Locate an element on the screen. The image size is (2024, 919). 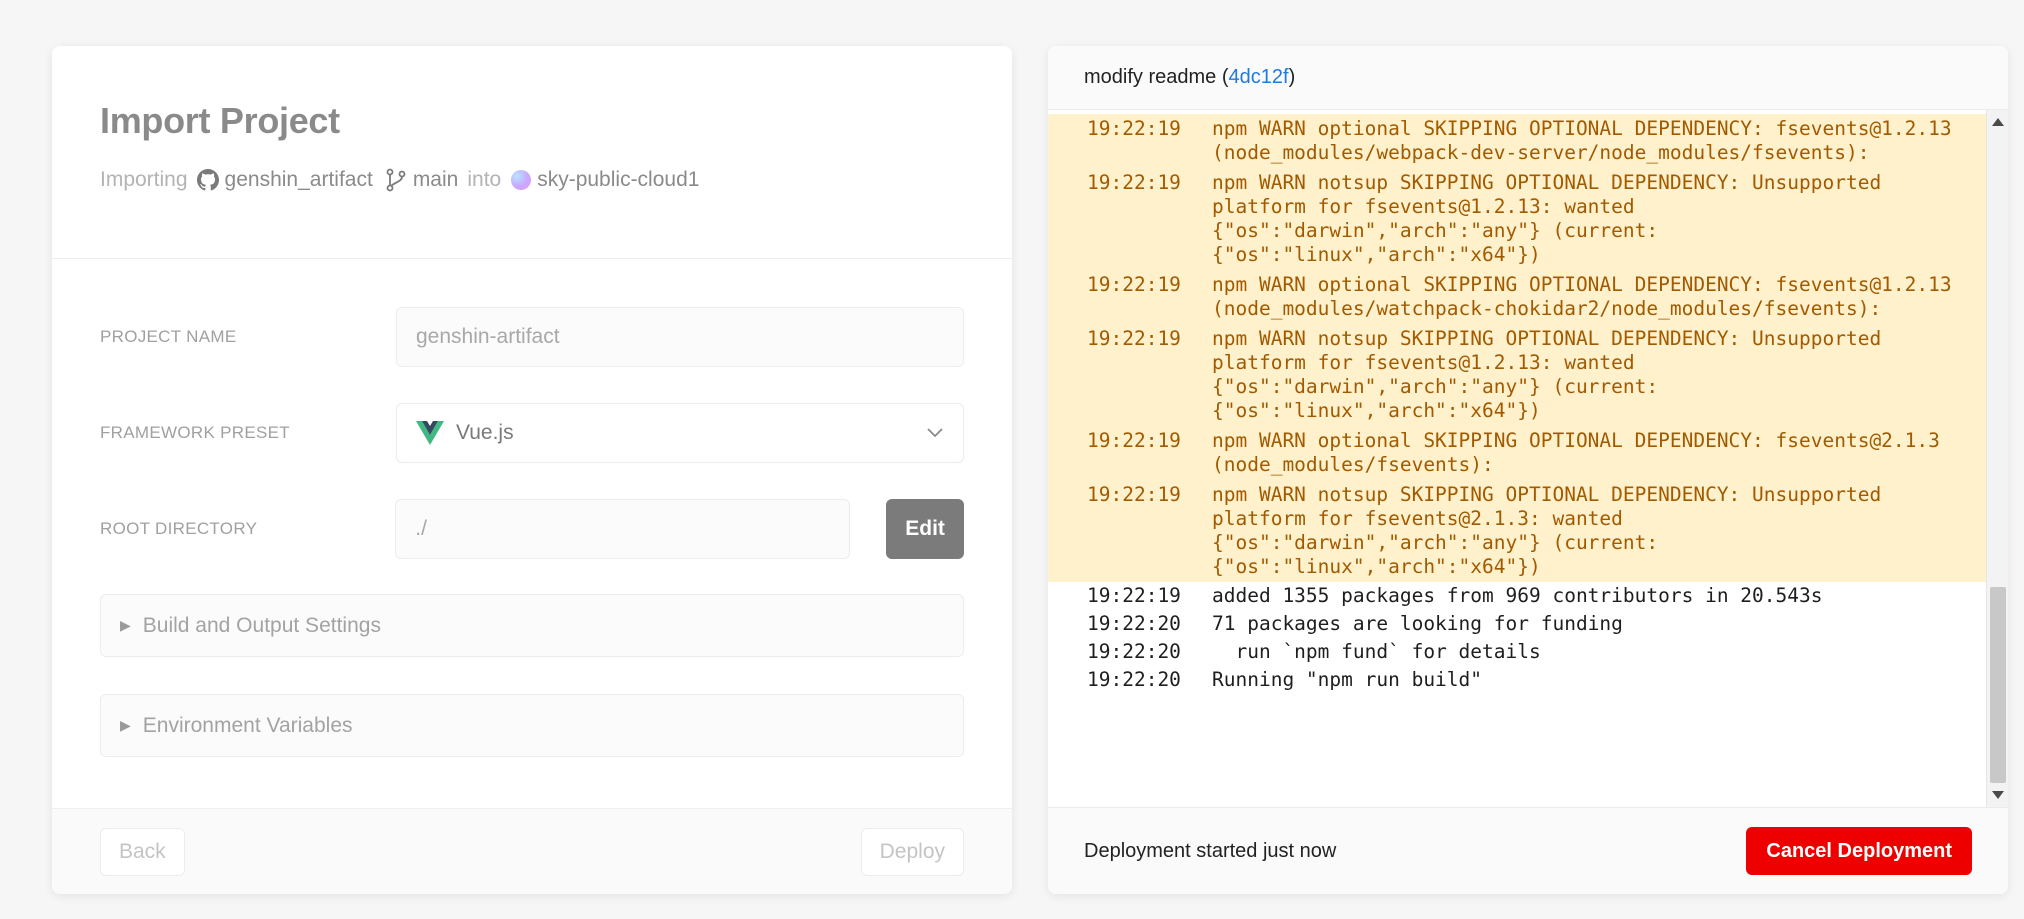
org-avatar is located at coordinates (521, 180).